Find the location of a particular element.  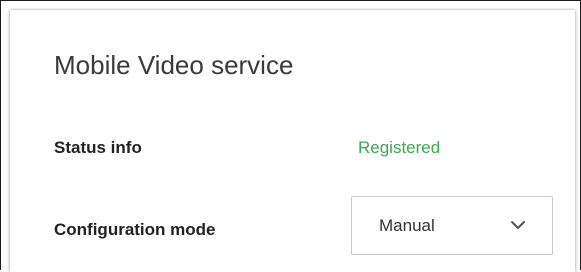

configuration-mode-select: Manual is located at coordinates (452, 225).